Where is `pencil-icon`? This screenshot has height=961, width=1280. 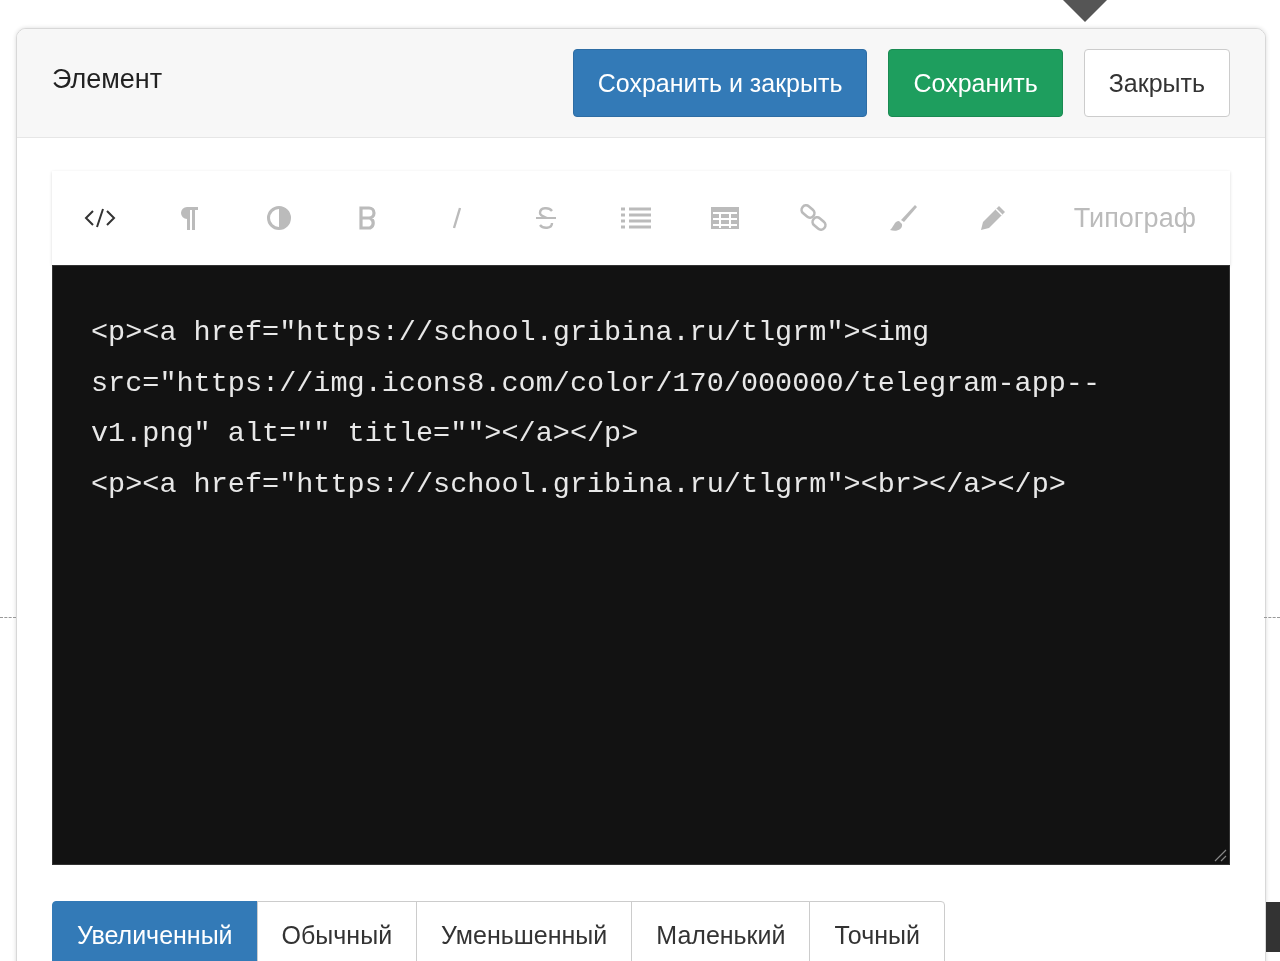 pencil-icon is located at coordinates (992, 218).